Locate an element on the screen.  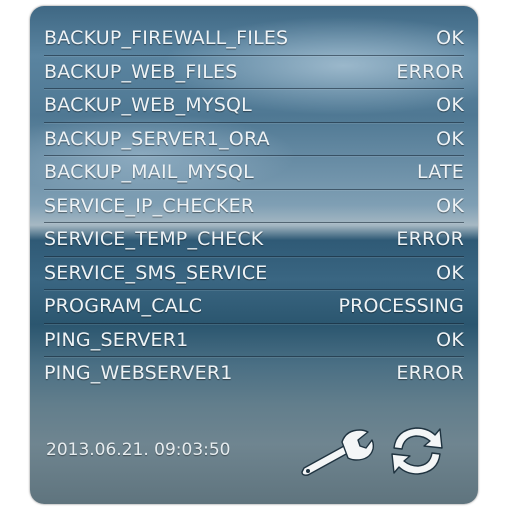
list-item: BACKUP_WEB_FILES ERROR is located at coordinates (254, 72).